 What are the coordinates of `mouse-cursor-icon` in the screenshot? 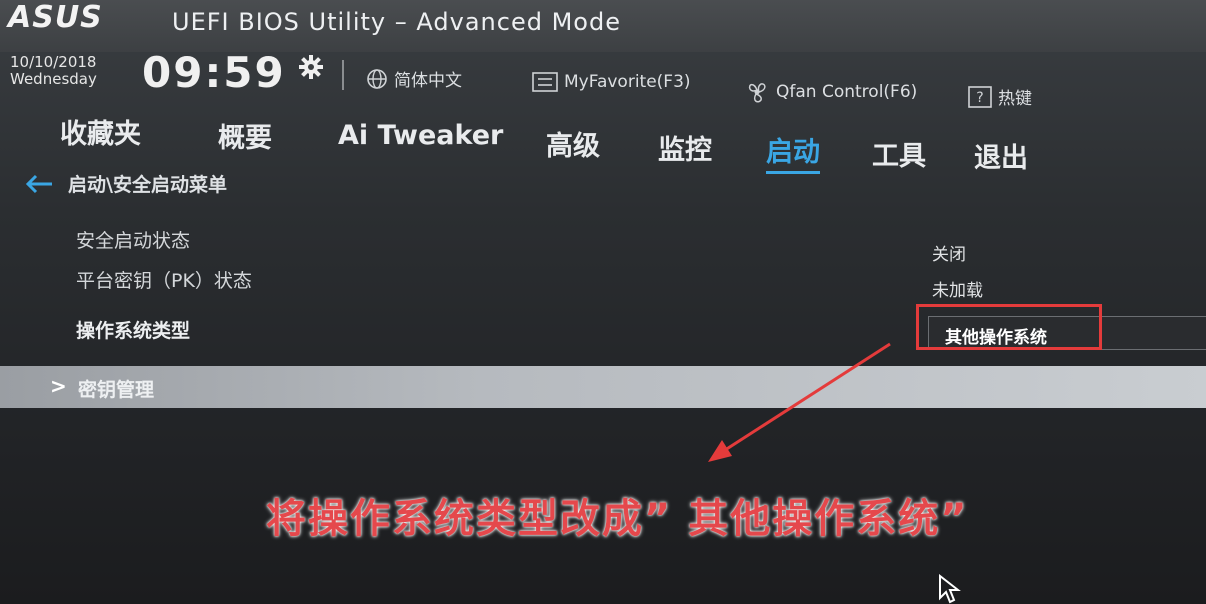 It's located at (950, 589).